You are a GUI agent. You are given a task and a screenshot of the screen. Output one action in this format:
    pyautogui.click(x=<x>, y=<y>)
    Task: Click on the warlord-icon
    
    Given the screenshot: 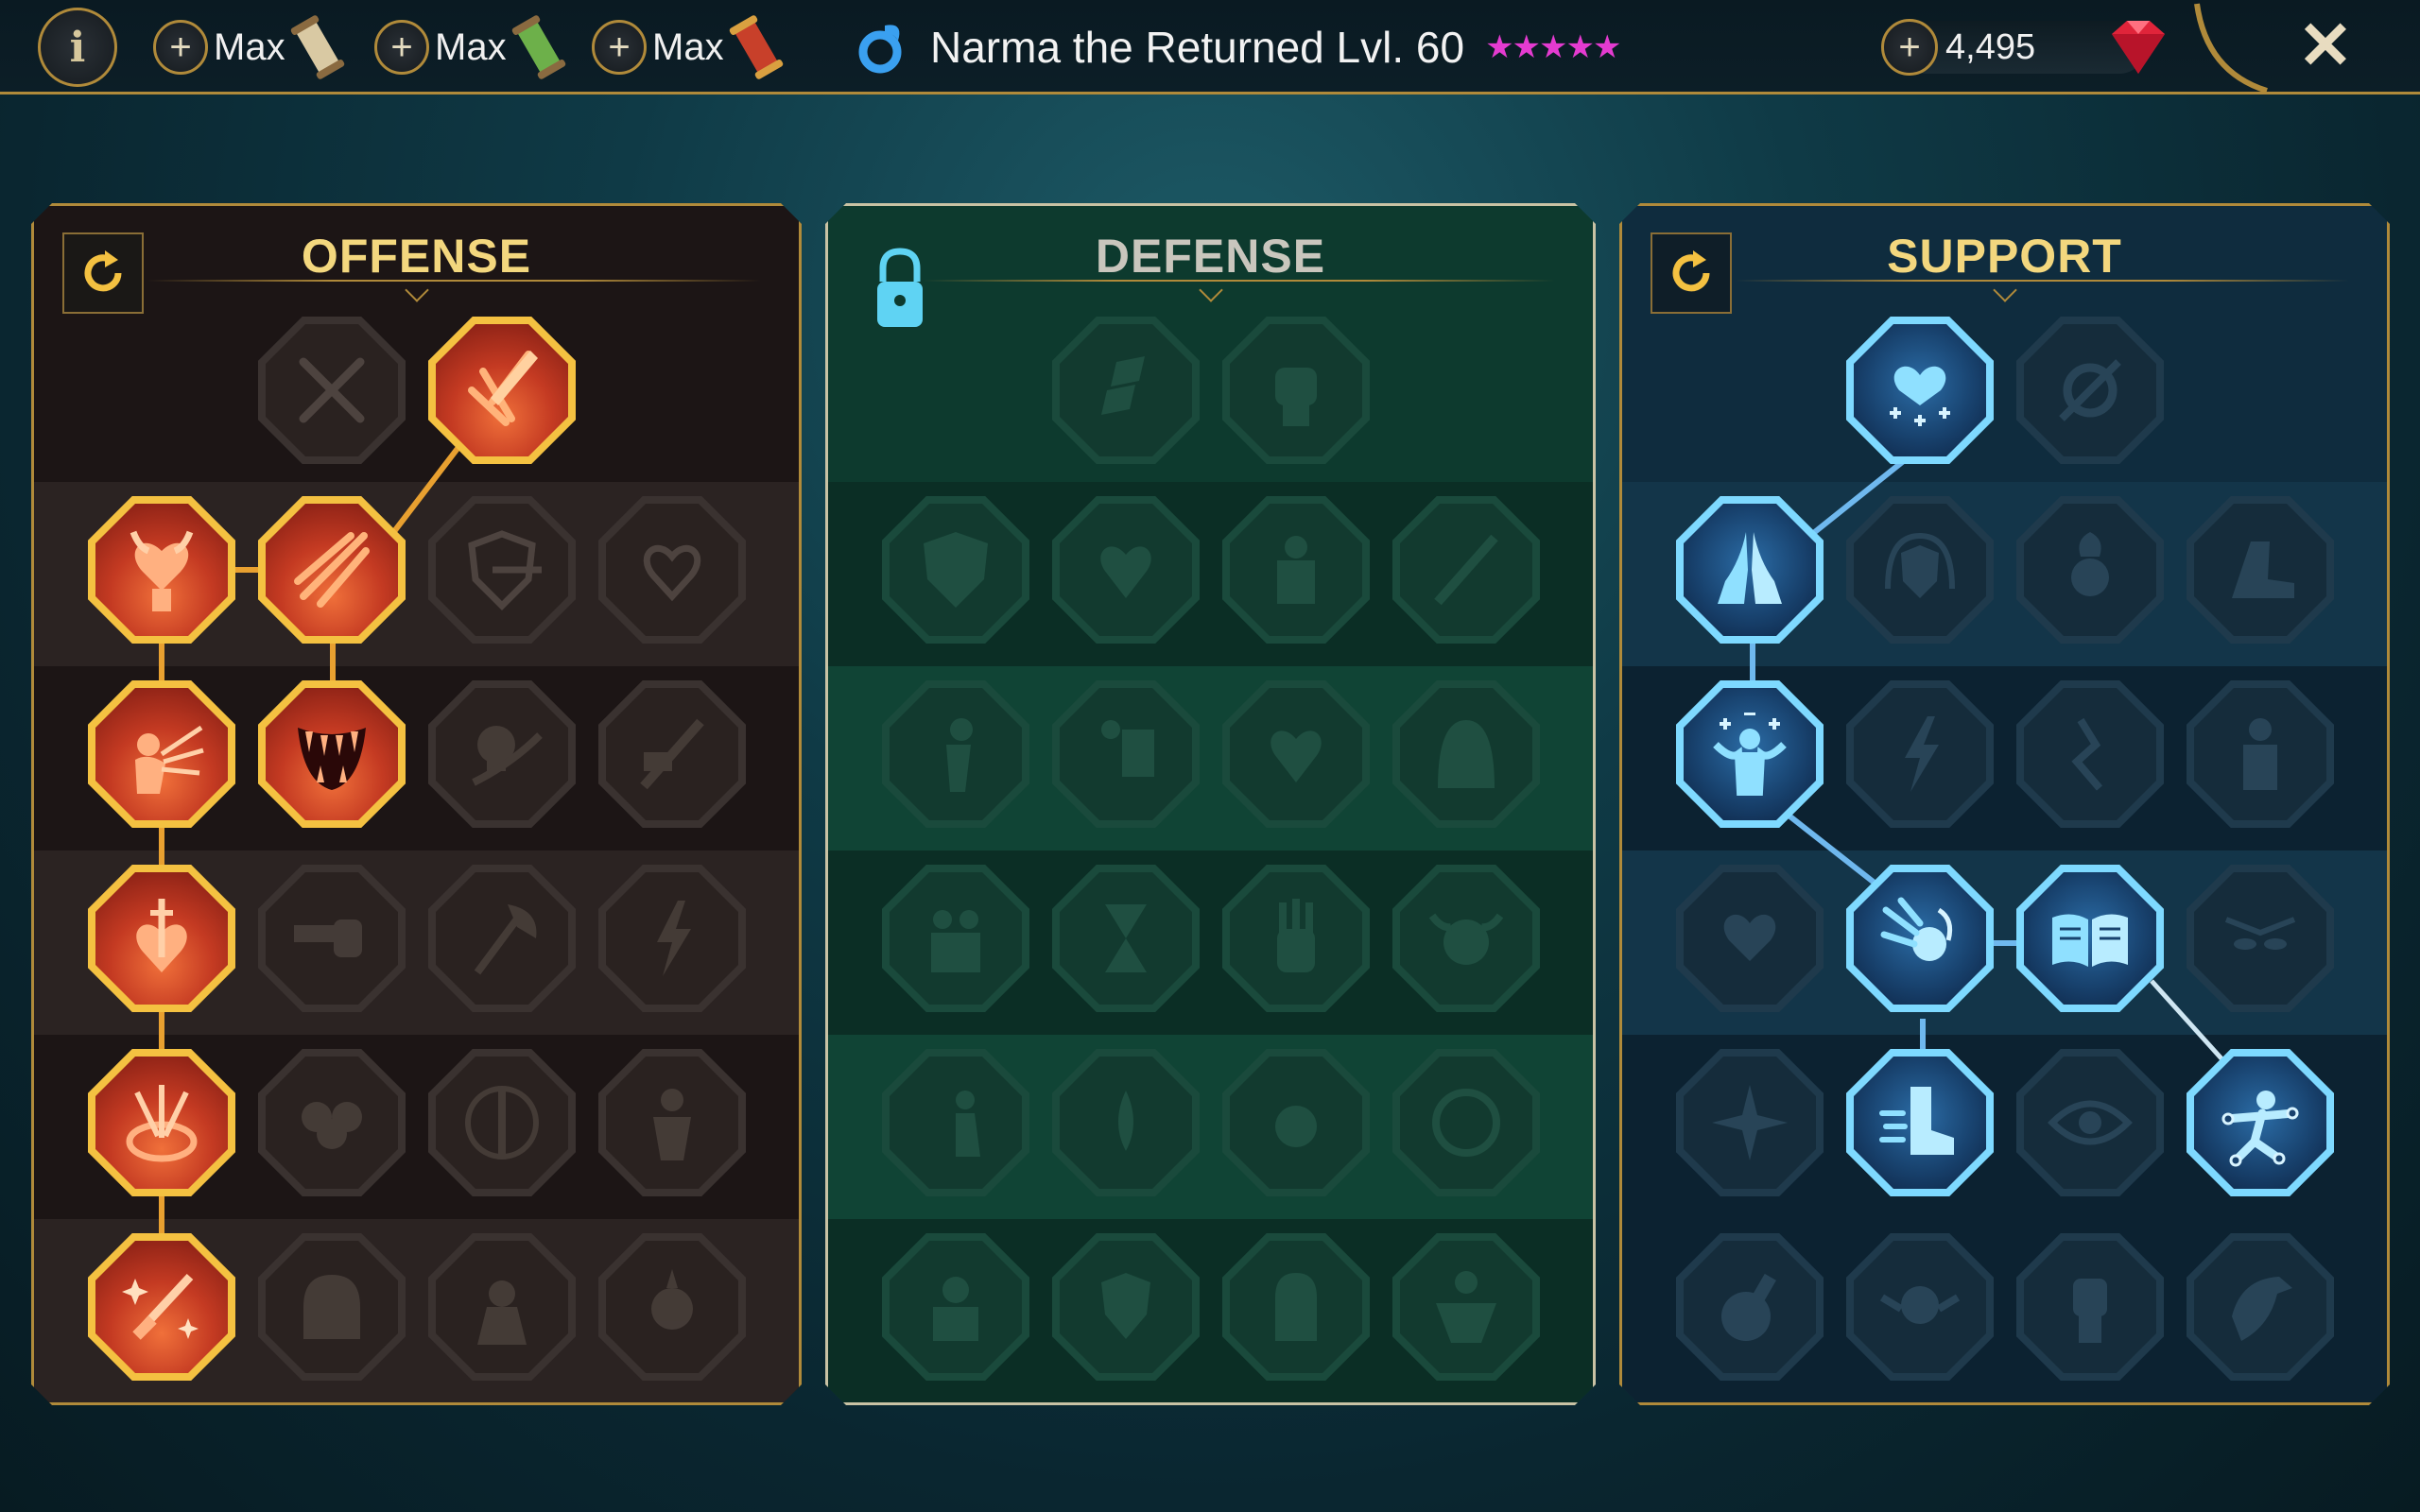 What is the action you would take?
    pyautogui.click(x=955, y=1307)
    